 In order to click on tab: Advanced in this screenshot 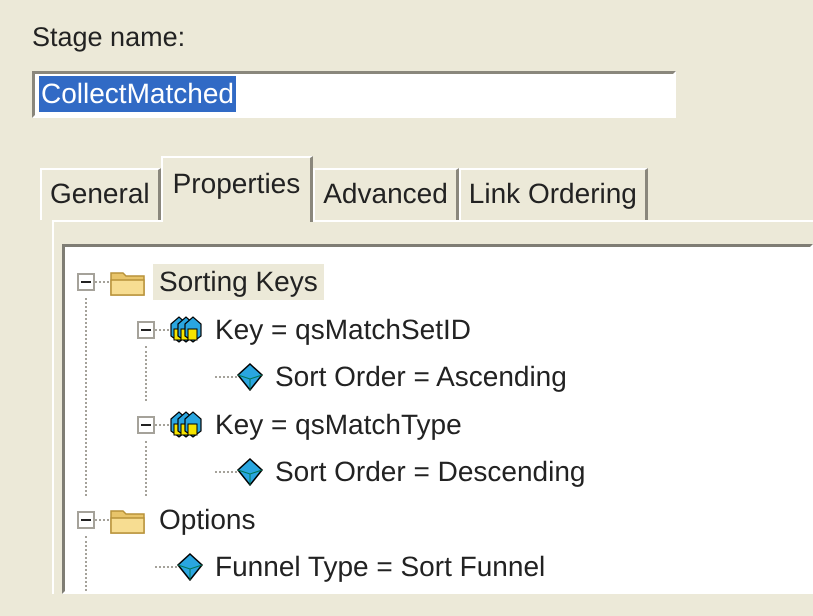, I will do `click(386, 194)`.